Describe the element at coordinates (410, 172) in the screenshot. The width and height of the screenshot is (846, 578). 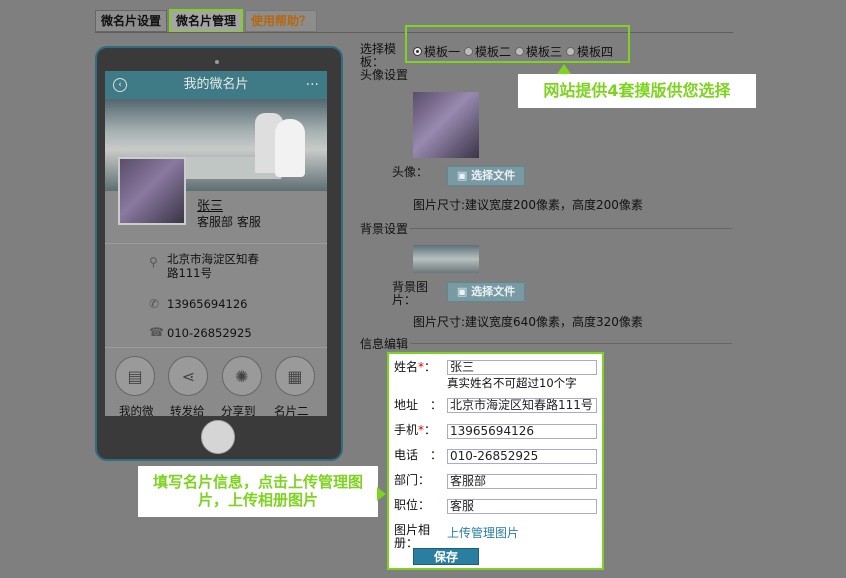
I see `avatar-label: 头像：` at that location.